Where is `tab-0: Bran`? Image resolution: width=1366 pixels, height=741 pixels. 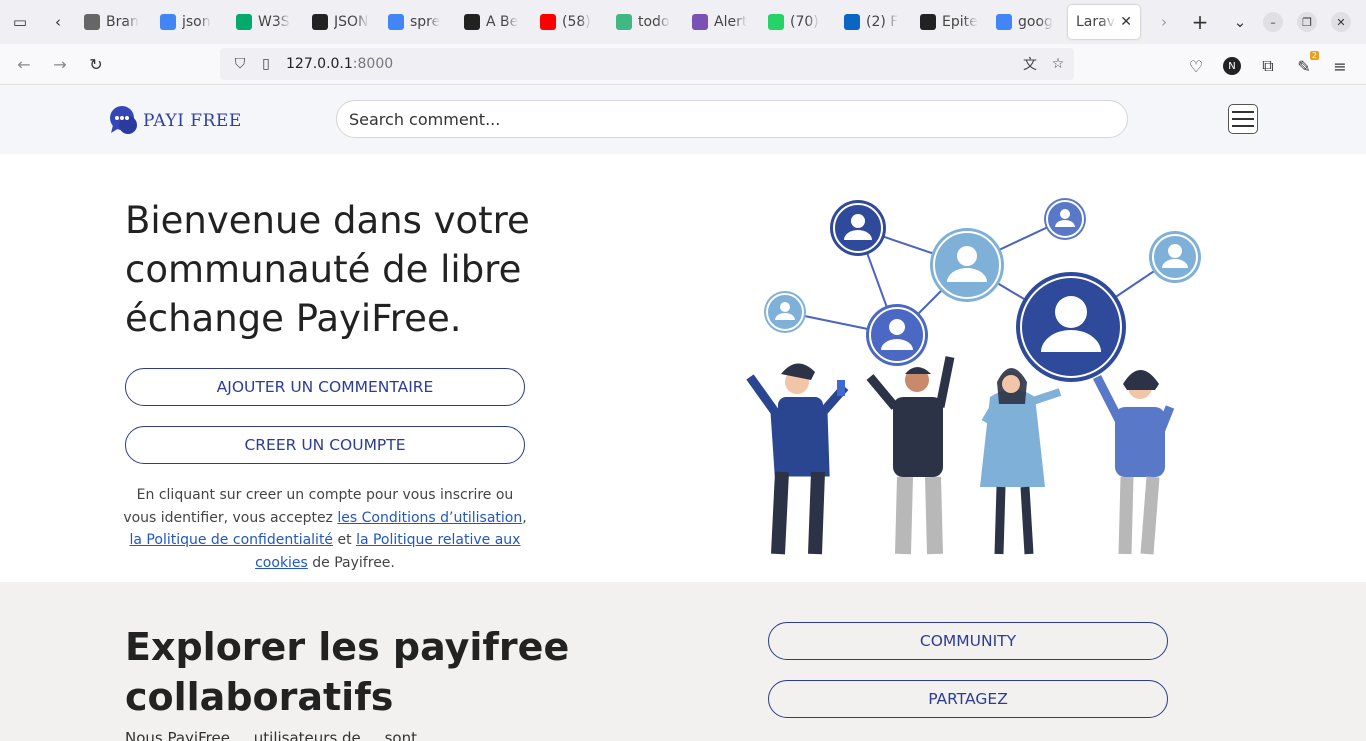 tab-0: Bran is located at coordinates (114, 22).